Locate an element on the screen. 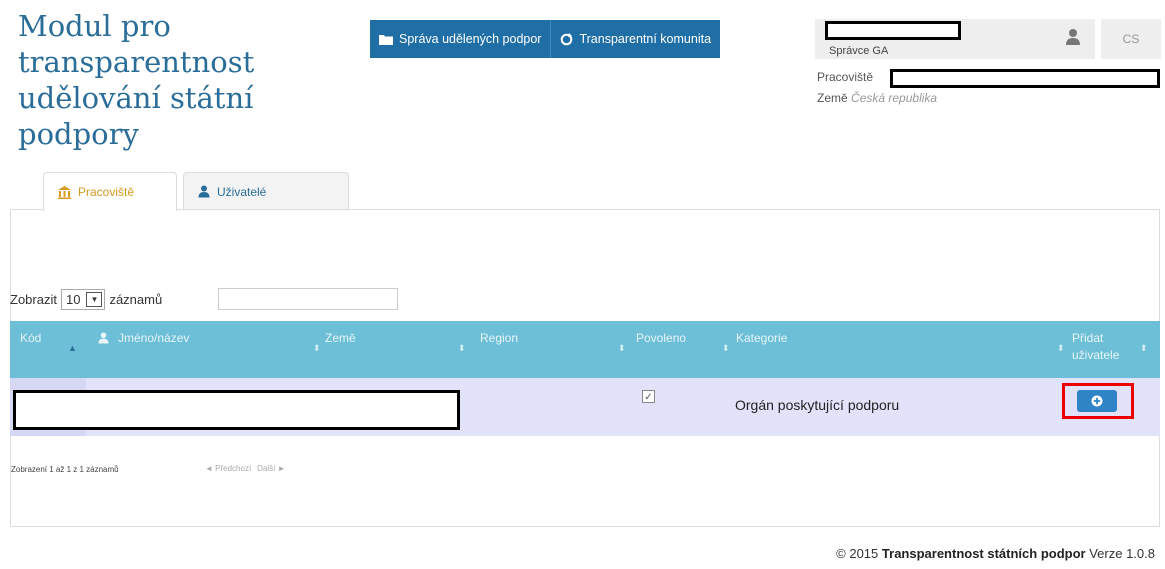  tab-workplace: Pracoviště is located at coordinates (110, 191).